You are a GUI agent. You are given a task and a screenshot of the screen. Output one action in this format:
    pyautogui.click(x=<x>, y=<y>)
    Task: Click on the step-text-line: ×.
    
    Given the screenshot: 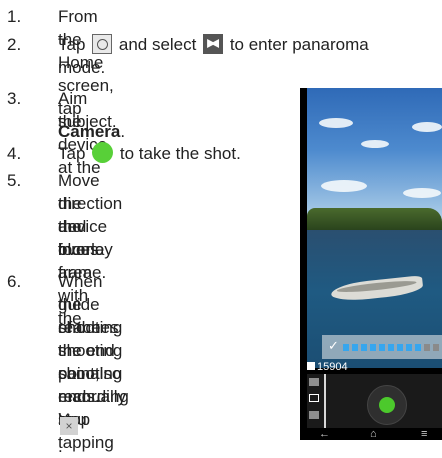 What is the action you would take?
    pyautogui.click(x=69, y=433)
    